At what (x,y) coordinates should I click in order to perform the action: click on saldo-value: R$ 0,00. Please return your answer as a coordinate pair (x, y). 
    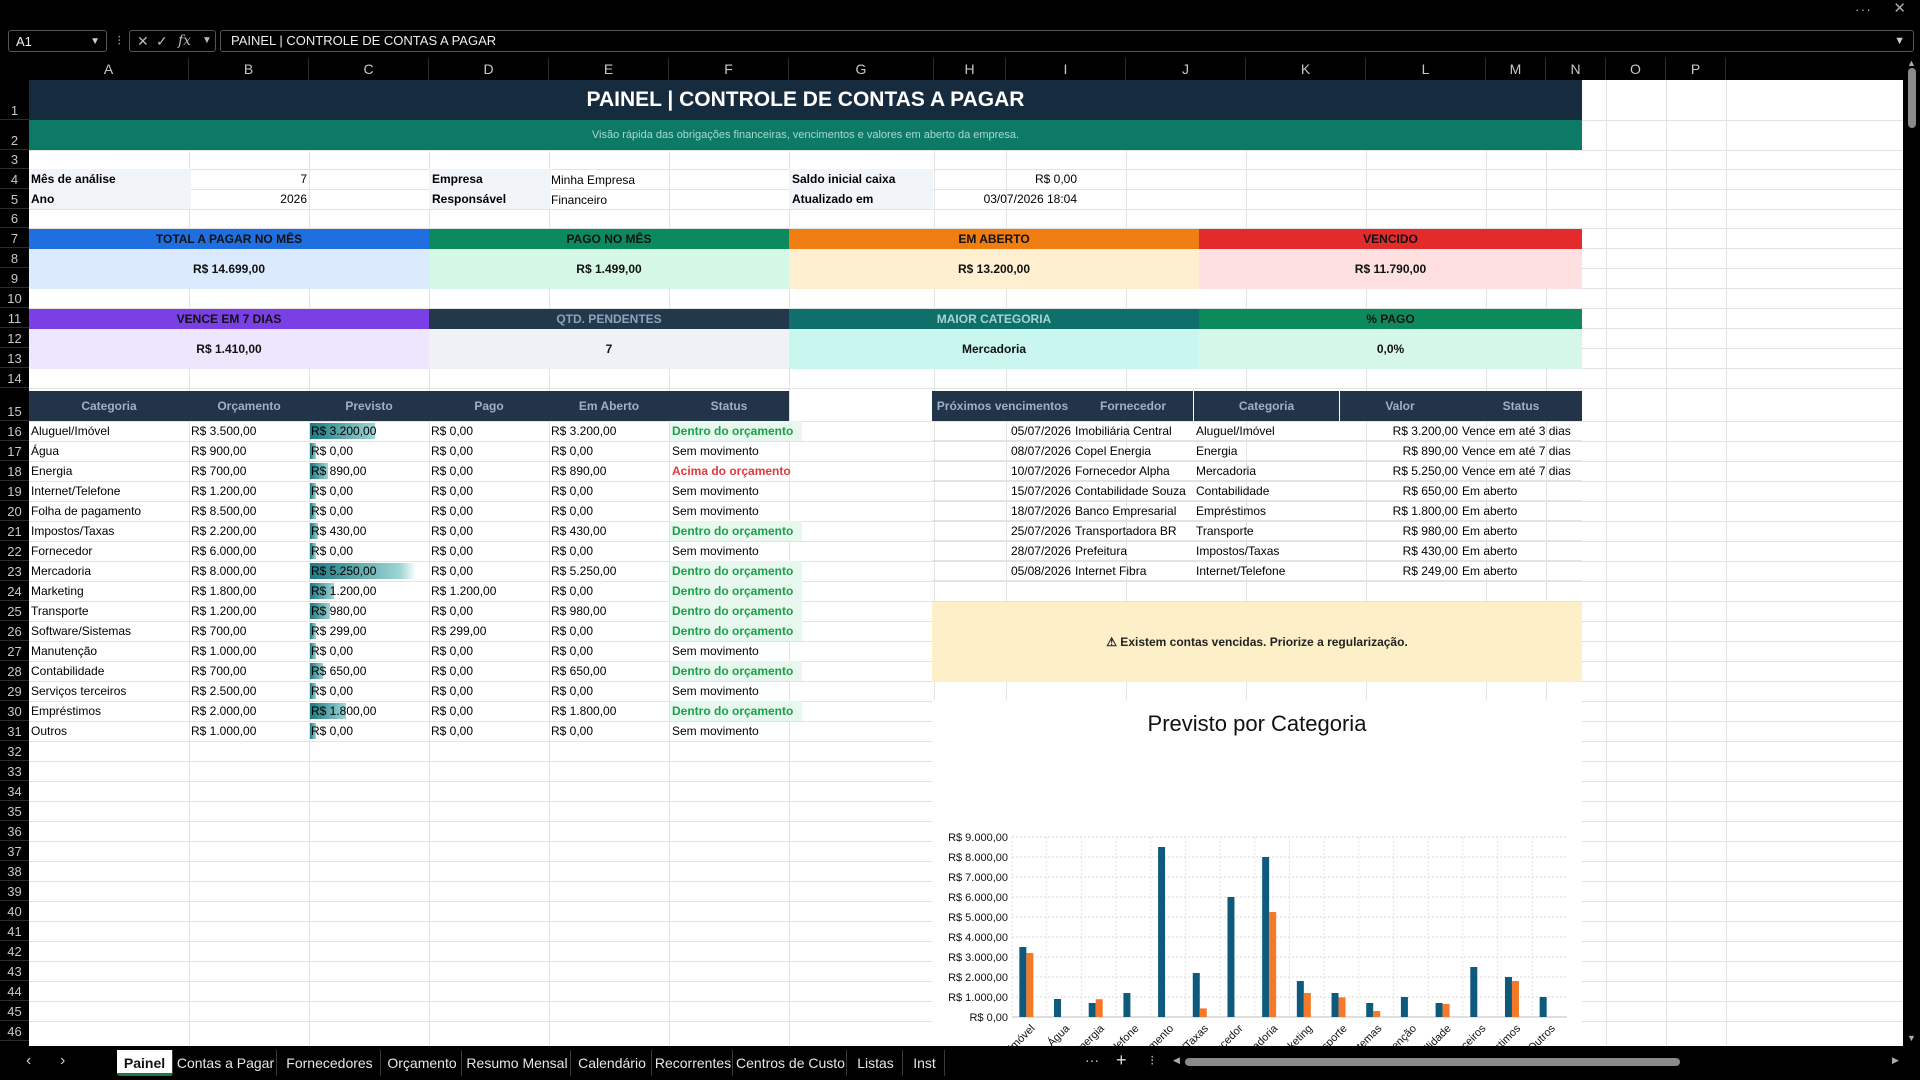
    Looking at the image, I should click on (1005, 179).